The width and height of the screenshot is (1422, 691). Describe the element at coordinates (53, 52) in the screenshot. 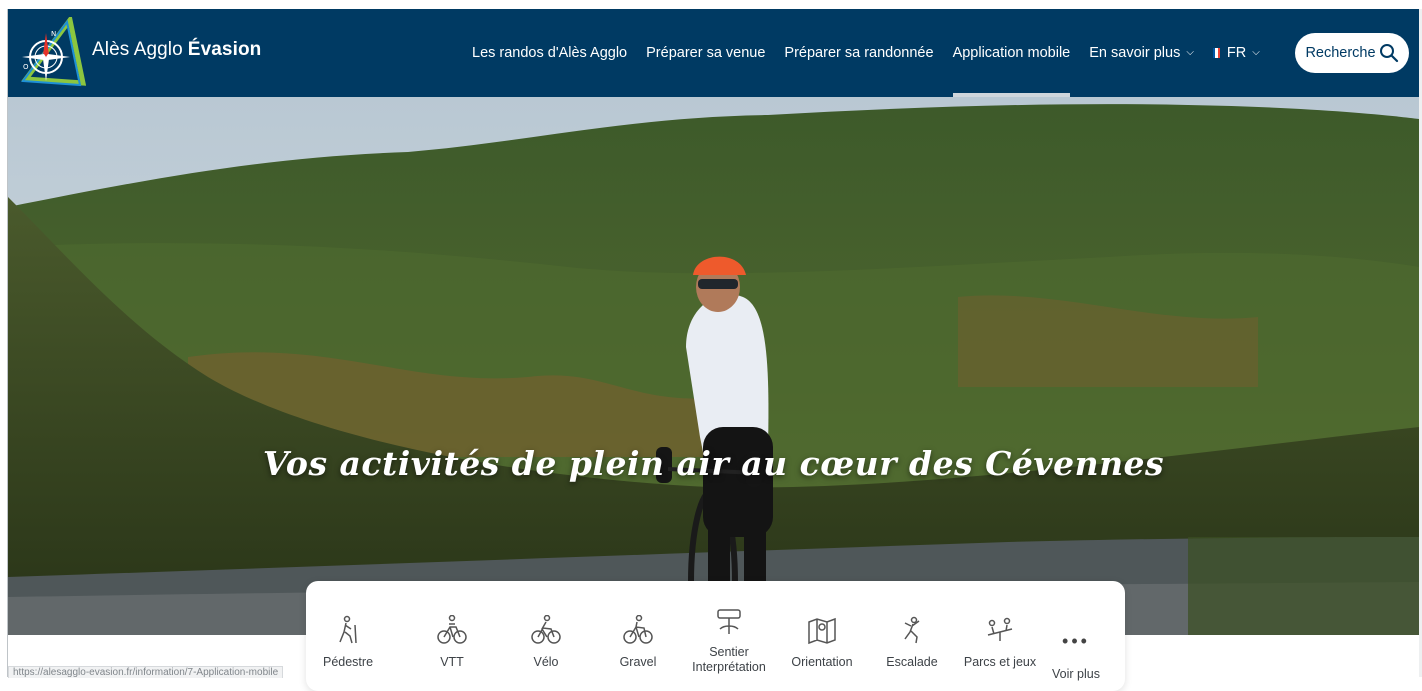

I see `compass-logo-icon: N O` at that location.